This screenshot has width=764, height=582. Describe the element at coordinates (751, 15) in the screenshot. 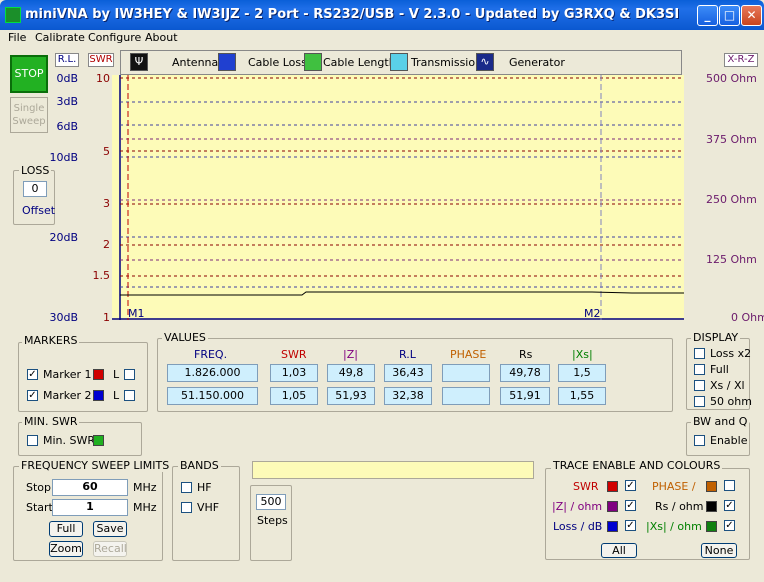

I see `close-button: ✕` at that location.